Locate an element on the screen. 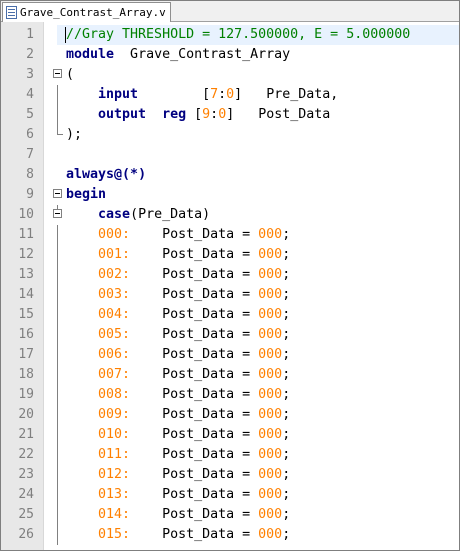  line-number: 8 is located at coordinates (30, 174).